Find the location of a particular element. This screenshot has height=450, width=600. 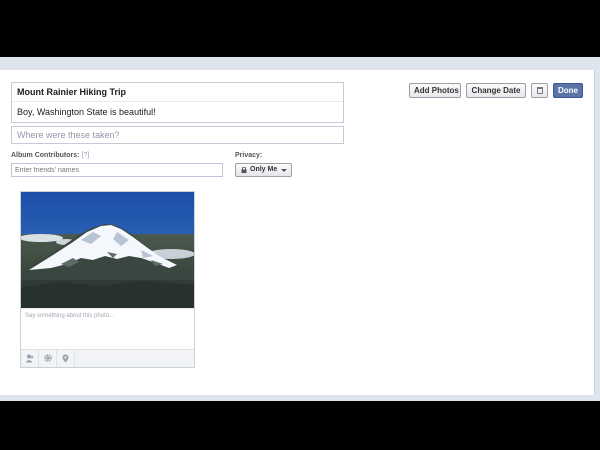

lock-icon is located at coordinates (244, 170).